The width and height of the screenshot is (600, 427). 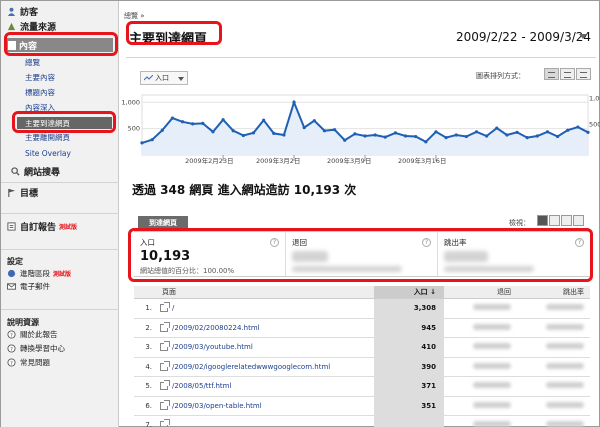 What do you see at coordinates (163, 222) in the screenshot?
I see `tab-landing-pages: 到達網頁` at bounding box center [163, 222].